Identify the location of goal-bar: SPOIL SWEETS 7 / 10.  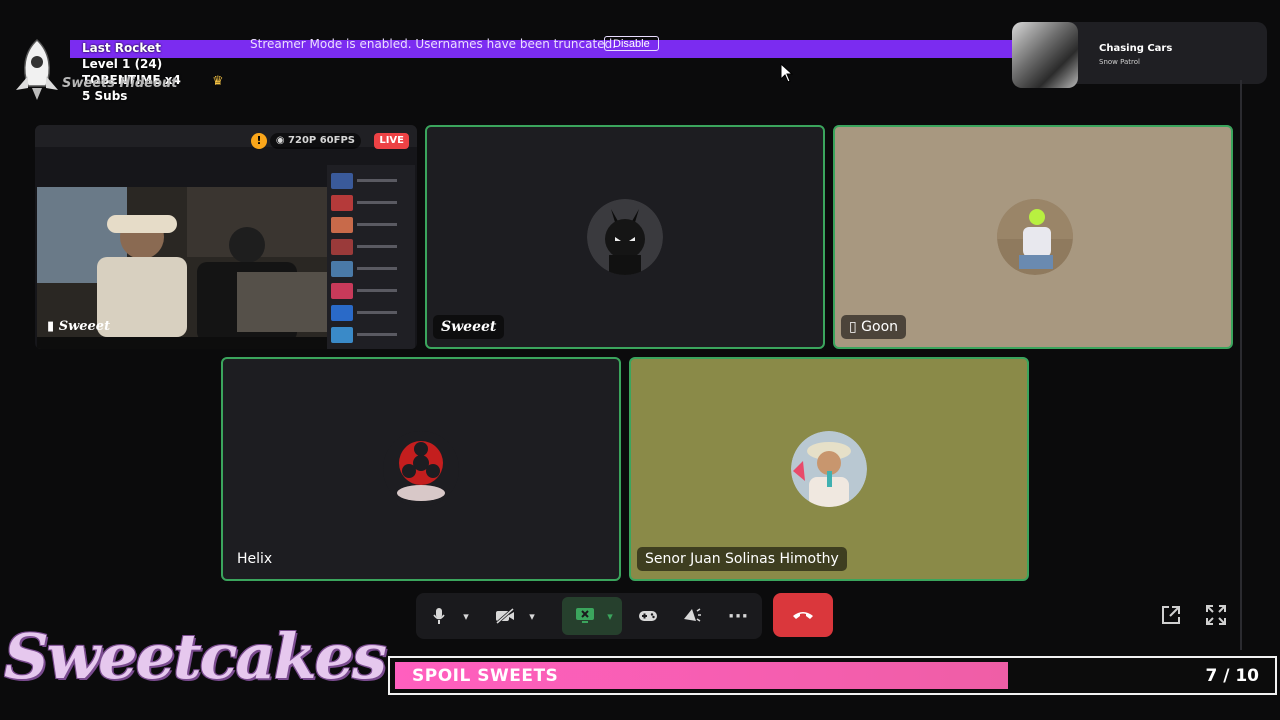
(832, 675).